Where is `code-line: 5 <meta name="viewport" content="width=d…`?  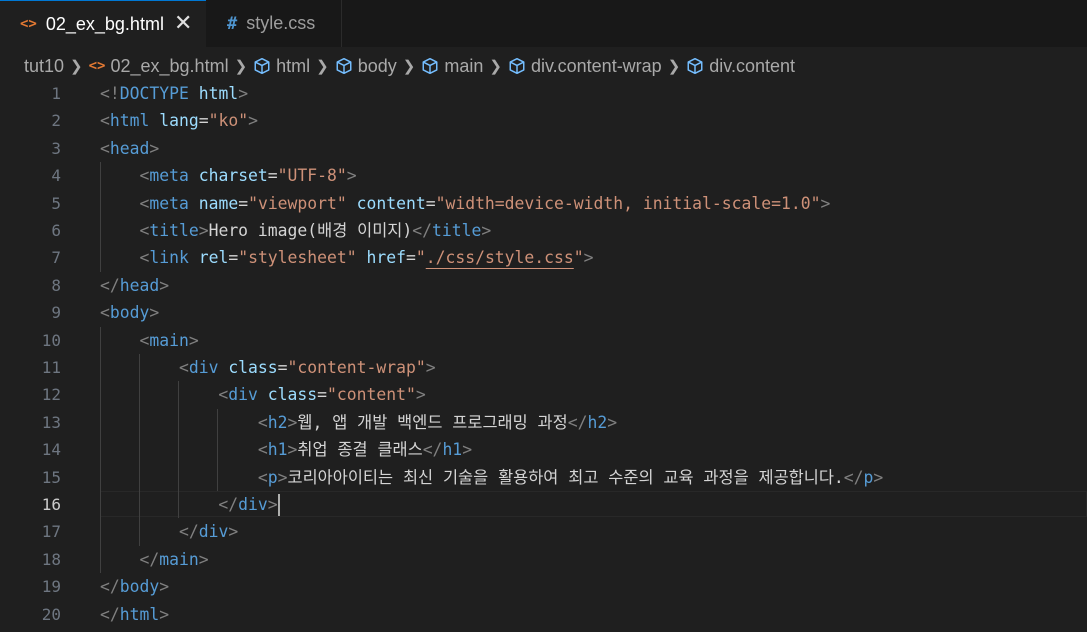
code-line: 5 <meta name="viewport" content="width=d… is located at coordinates (543, 203).